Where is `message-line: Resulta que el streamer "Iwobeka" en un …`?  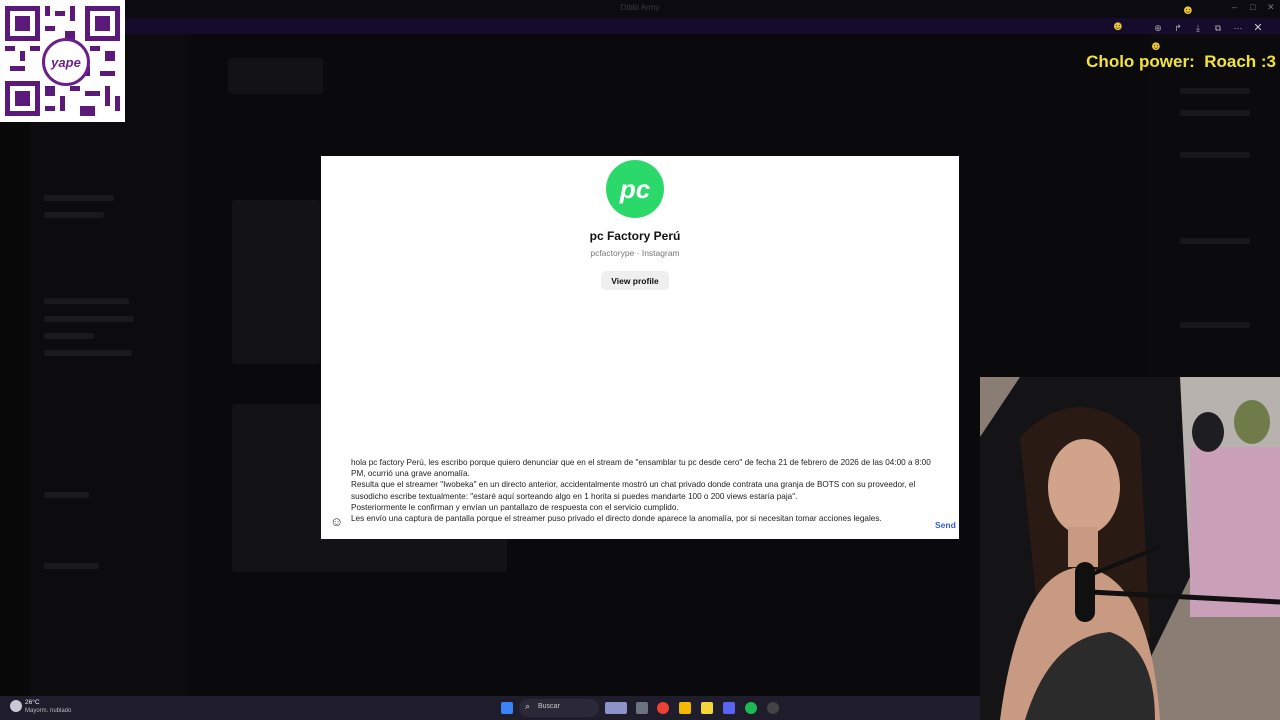 message-line: Resulta que el streamer "Iwobeka" en un … is located at coordinates (633, 490).